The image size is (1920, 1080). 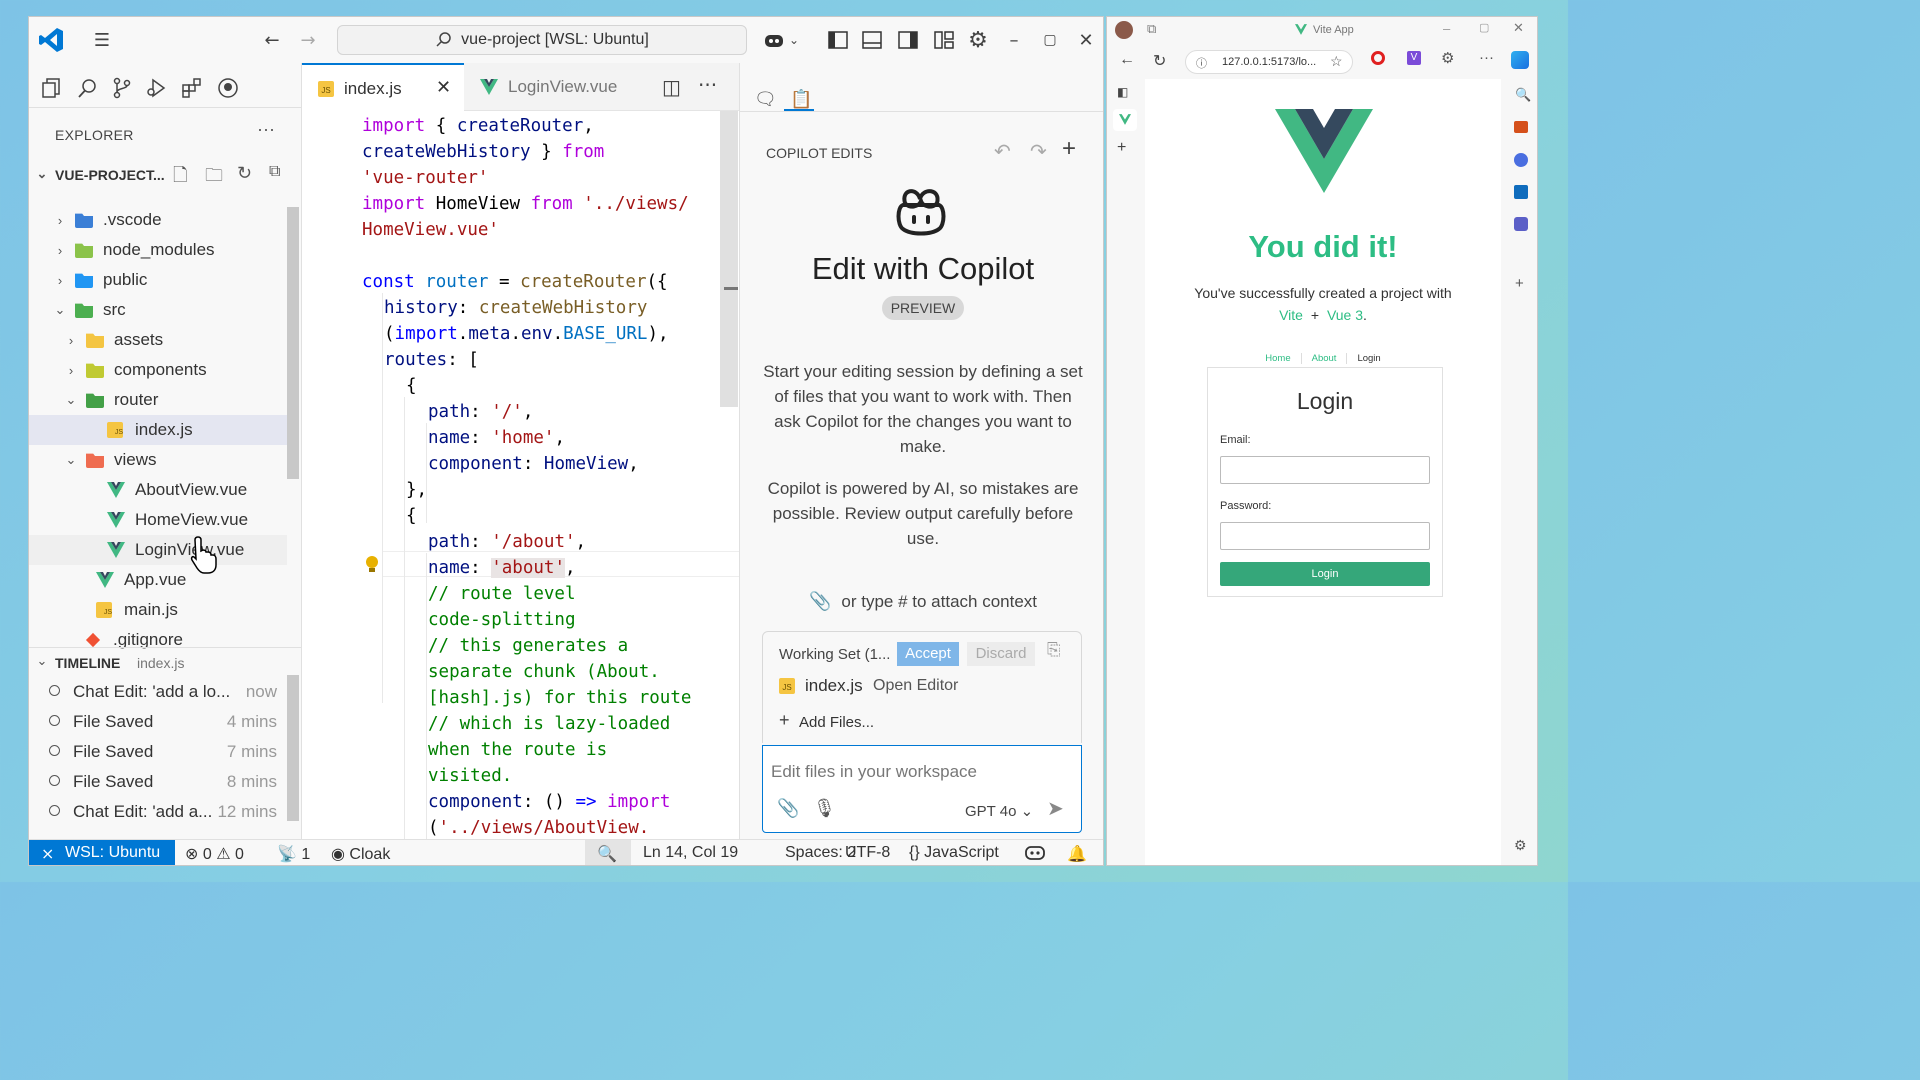 I want to click on code-line: routes: [, so click(x=431, y=360).